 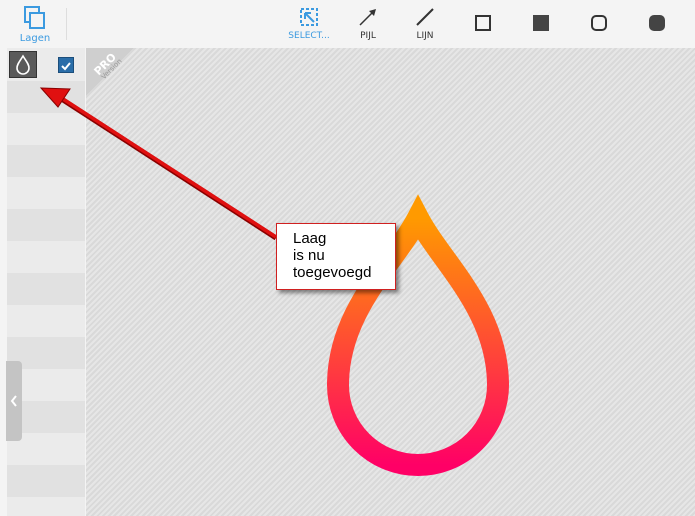 I want to click on pro-version-badge: PRO Version, so click(x=110, y=72).